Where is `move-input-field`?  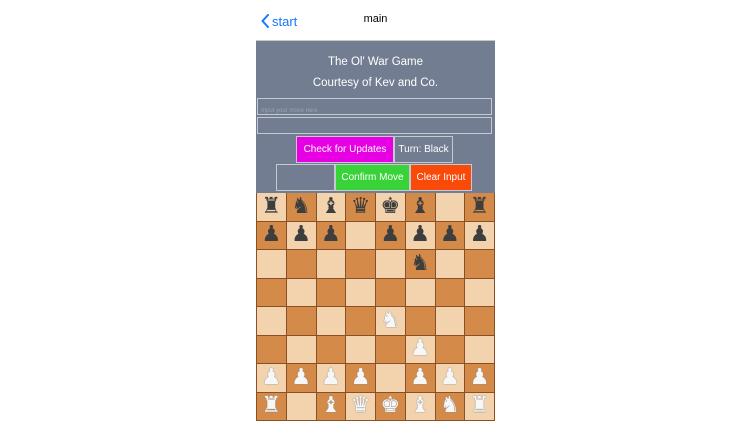
move-input-field is located at coordinates (374, 108).